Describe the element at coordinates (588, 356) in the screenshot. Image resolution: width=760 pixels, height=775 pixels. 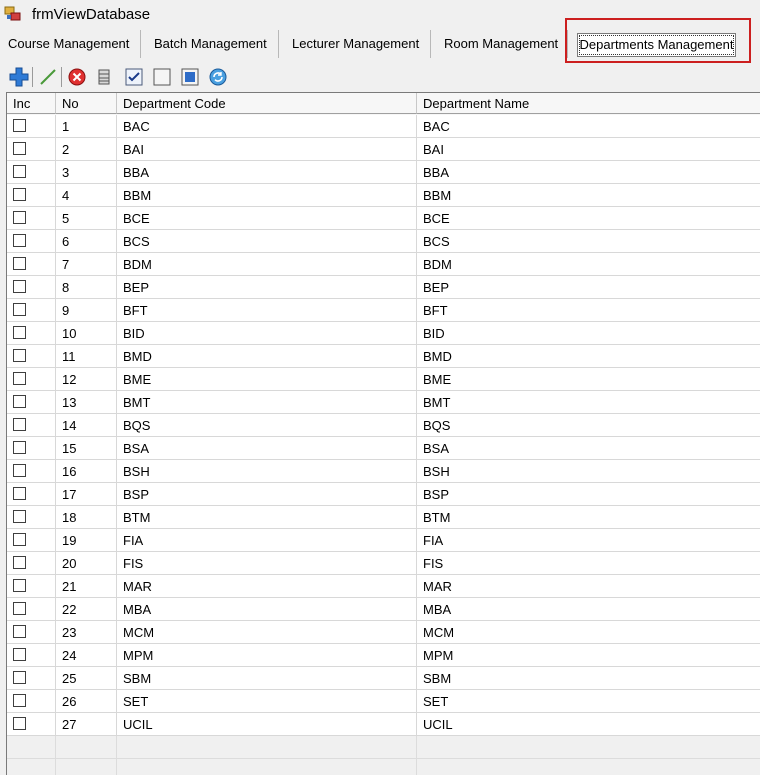
I see `department-name-cell: BMD` at that location.